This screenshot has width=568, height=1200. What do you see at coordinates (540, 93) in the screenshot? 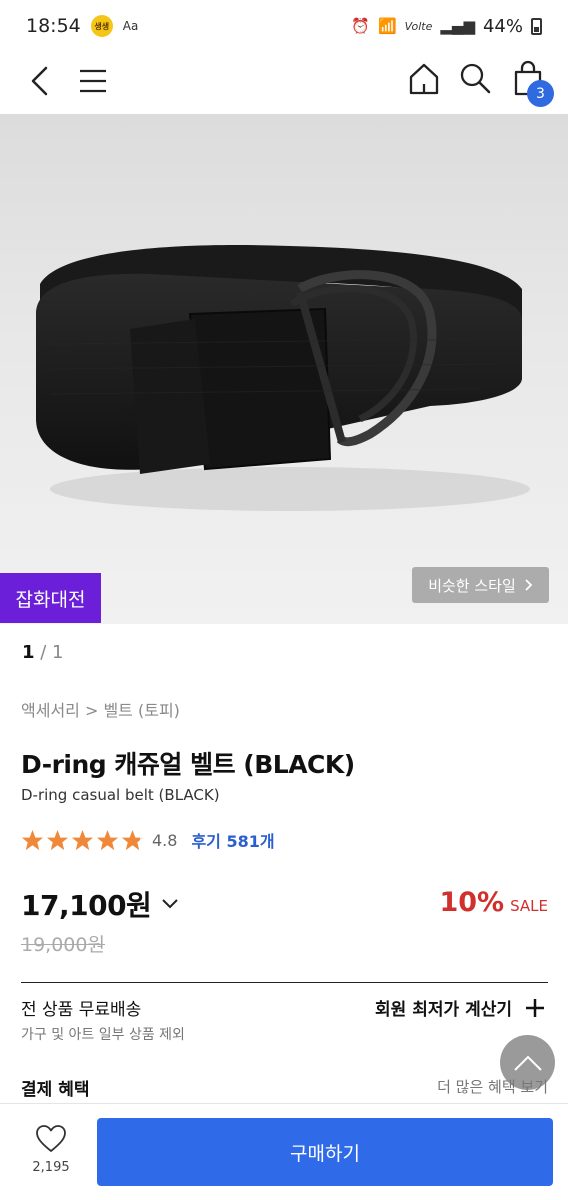
I see `cart-count-badge: 3` at bounding box center [540, 93].